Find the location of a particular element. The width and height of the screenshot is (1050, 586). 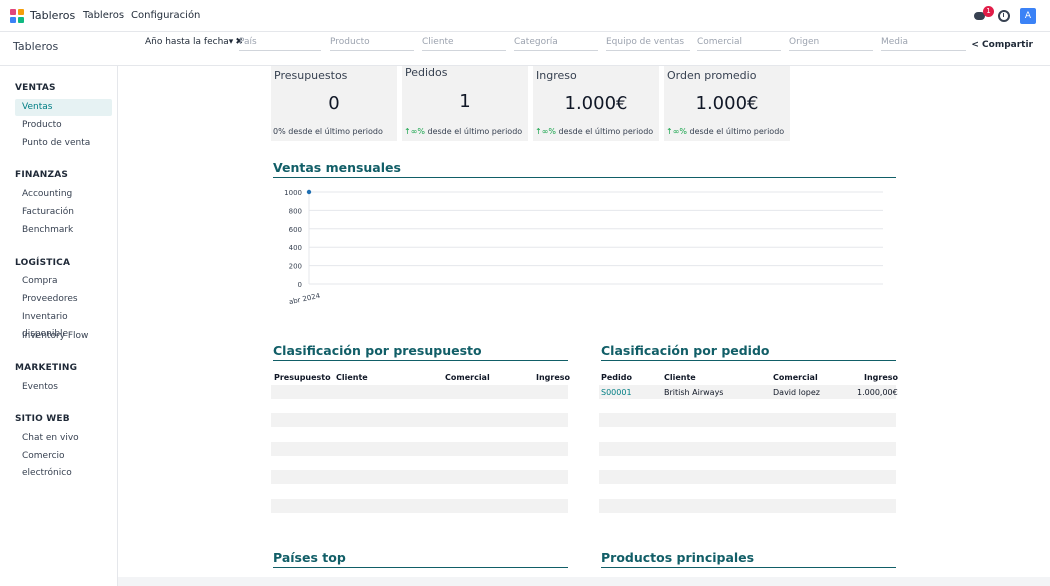

filter-media: Media is located at coordinates (923, 44).